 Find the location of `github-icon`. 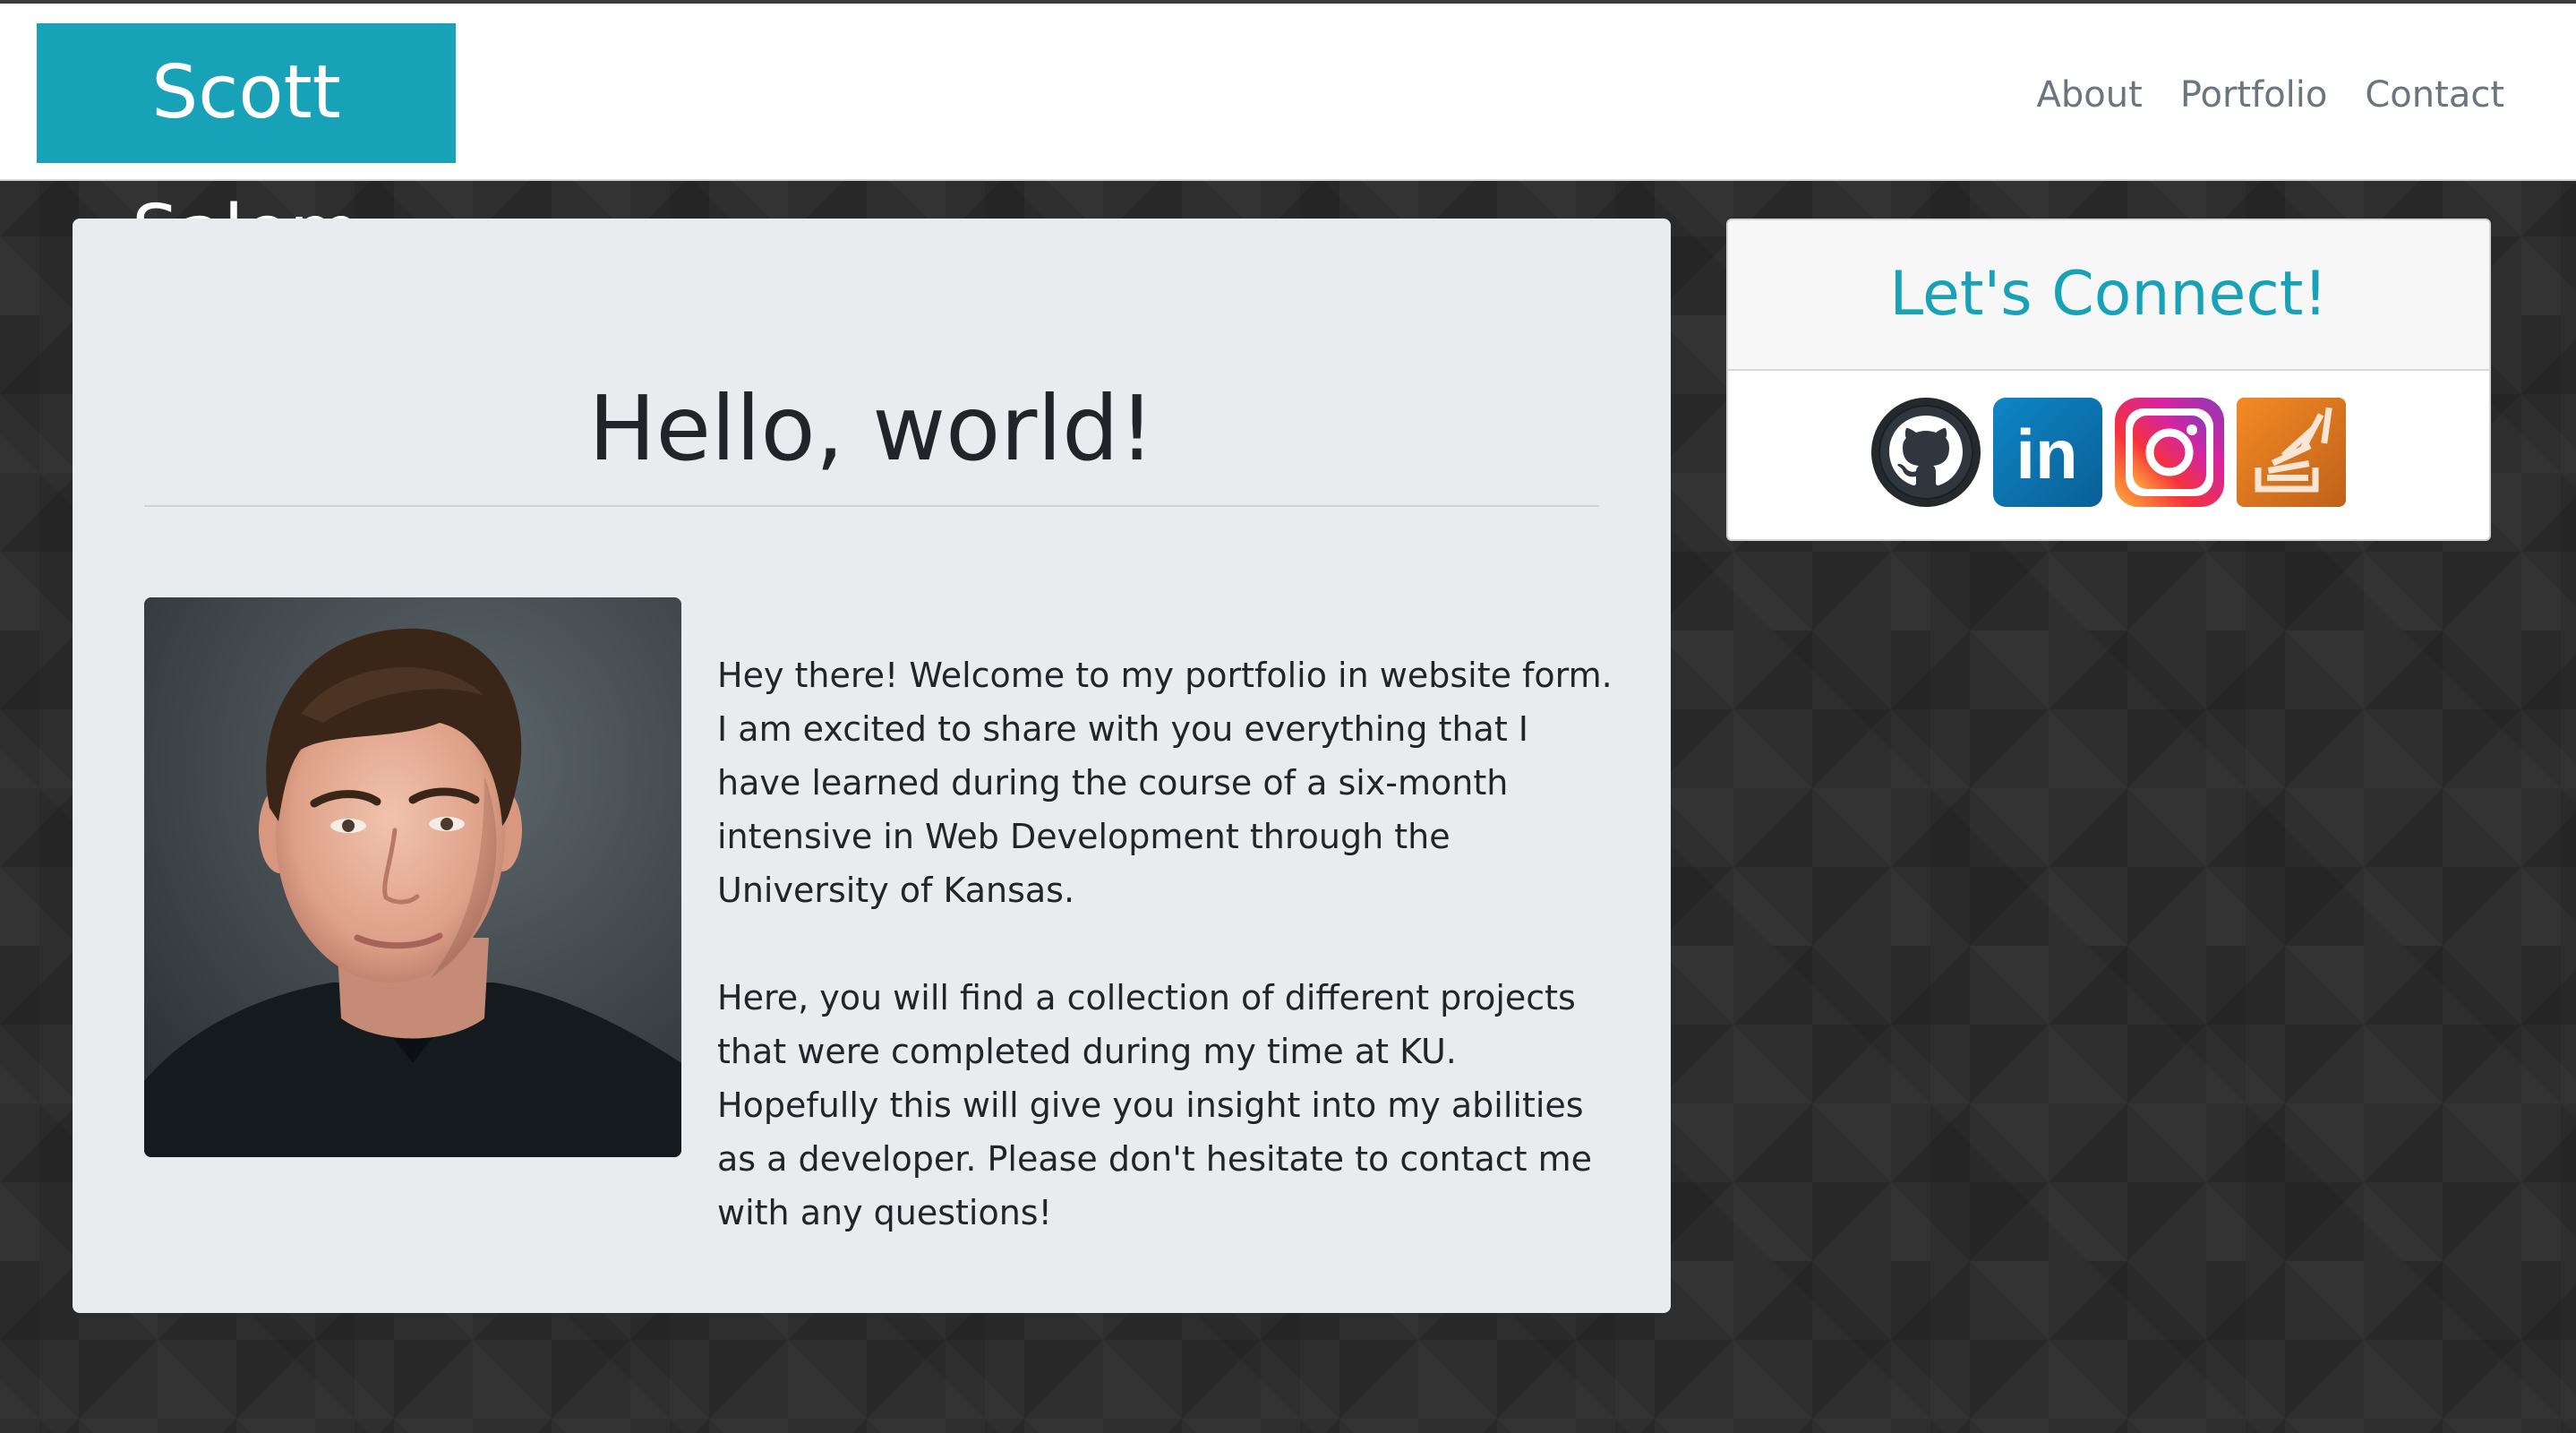

github-icon is located at coordinates (1926, 453).